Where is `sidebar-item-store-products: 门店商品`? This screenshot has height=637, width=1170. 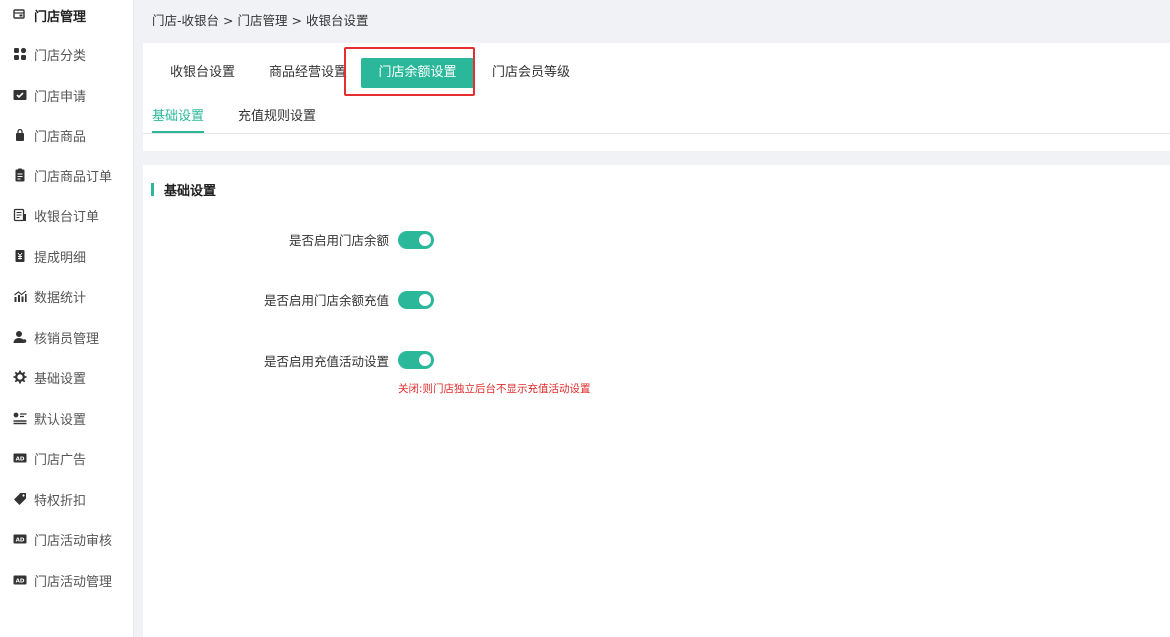
sidebar-item-store-products: 门店商品 is located at coordinates (66, 135).